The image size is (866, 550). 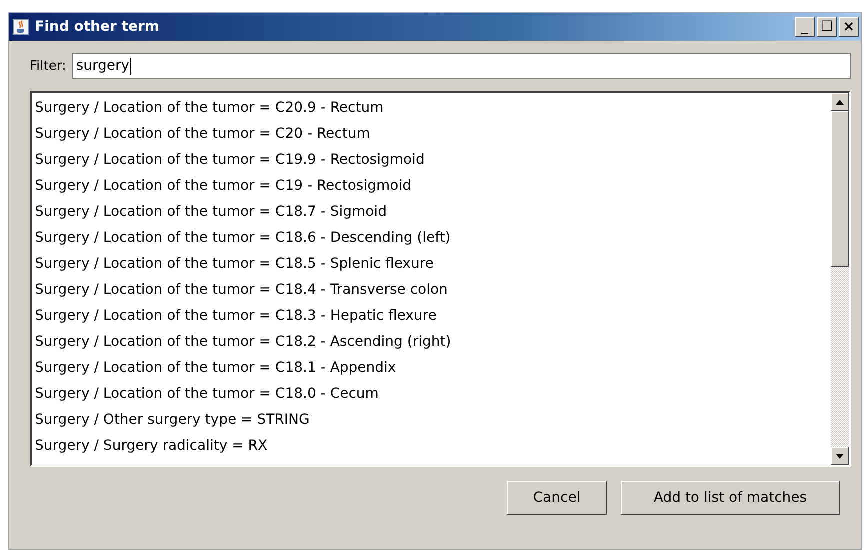 What do you see at coordinates (840, 189) in the screenshot?
I see `scroll-thumb` at bounding box center [840, 189].